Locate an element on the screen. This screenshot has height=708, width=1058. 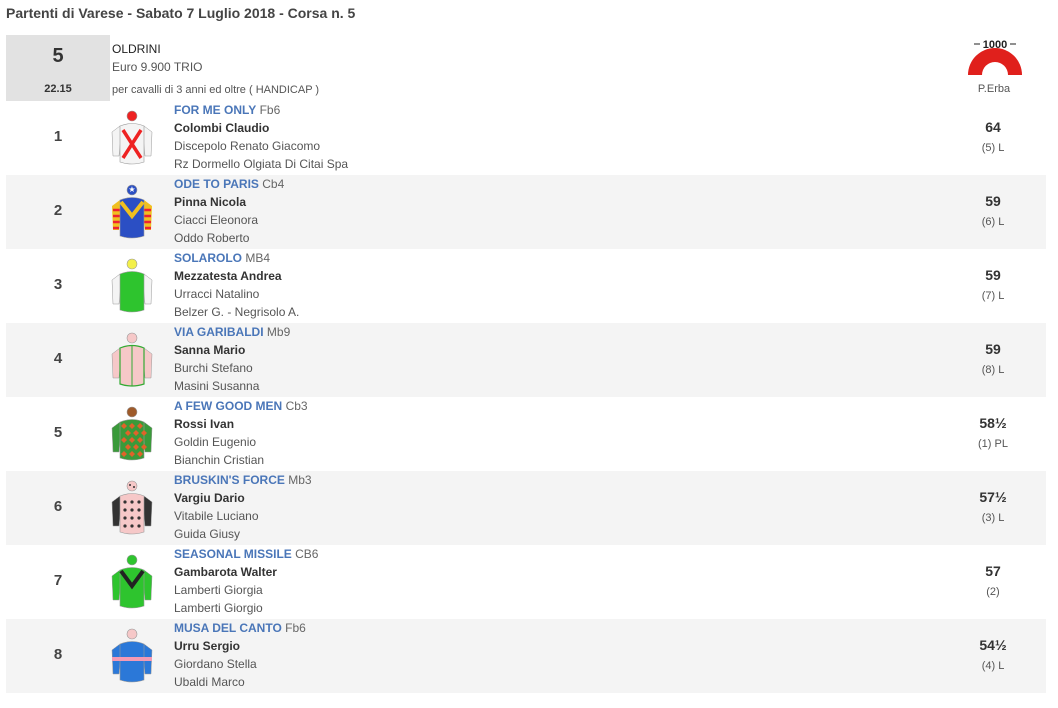
race-number: 5 is located at coordinates (58, 56).